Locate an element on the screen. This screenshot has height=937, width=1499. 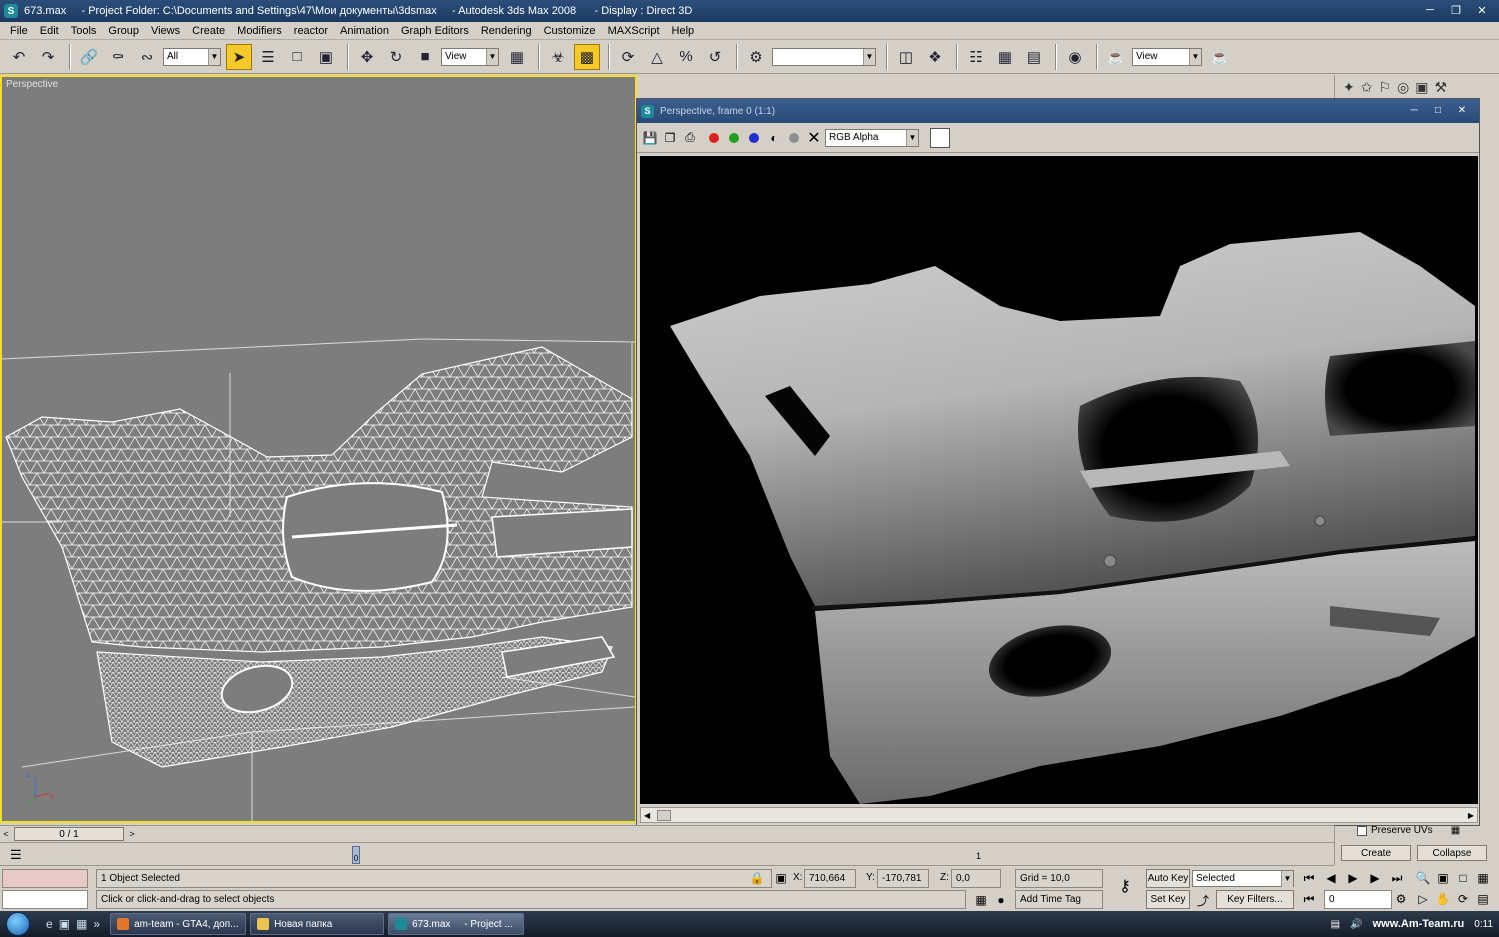
render-setup-icon: ☕ is located at coordinates (1116, 57).